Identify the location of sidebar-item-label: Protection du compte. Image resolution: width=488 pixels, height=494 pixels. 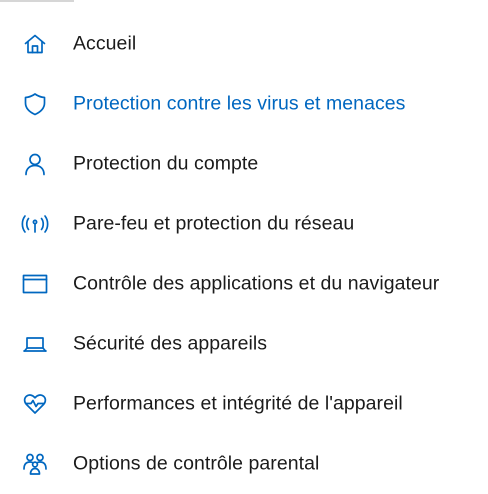
(166, 163).